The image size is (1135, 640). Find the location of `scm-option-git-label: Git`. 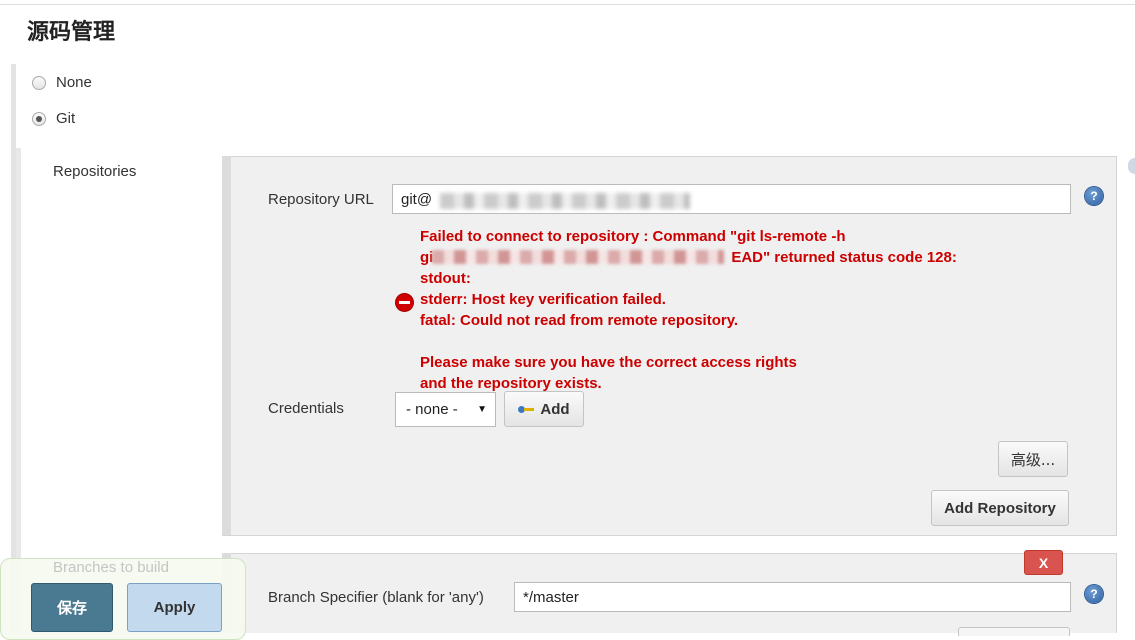

scm-option-git-label: Git is located at coordinates (66, 118).